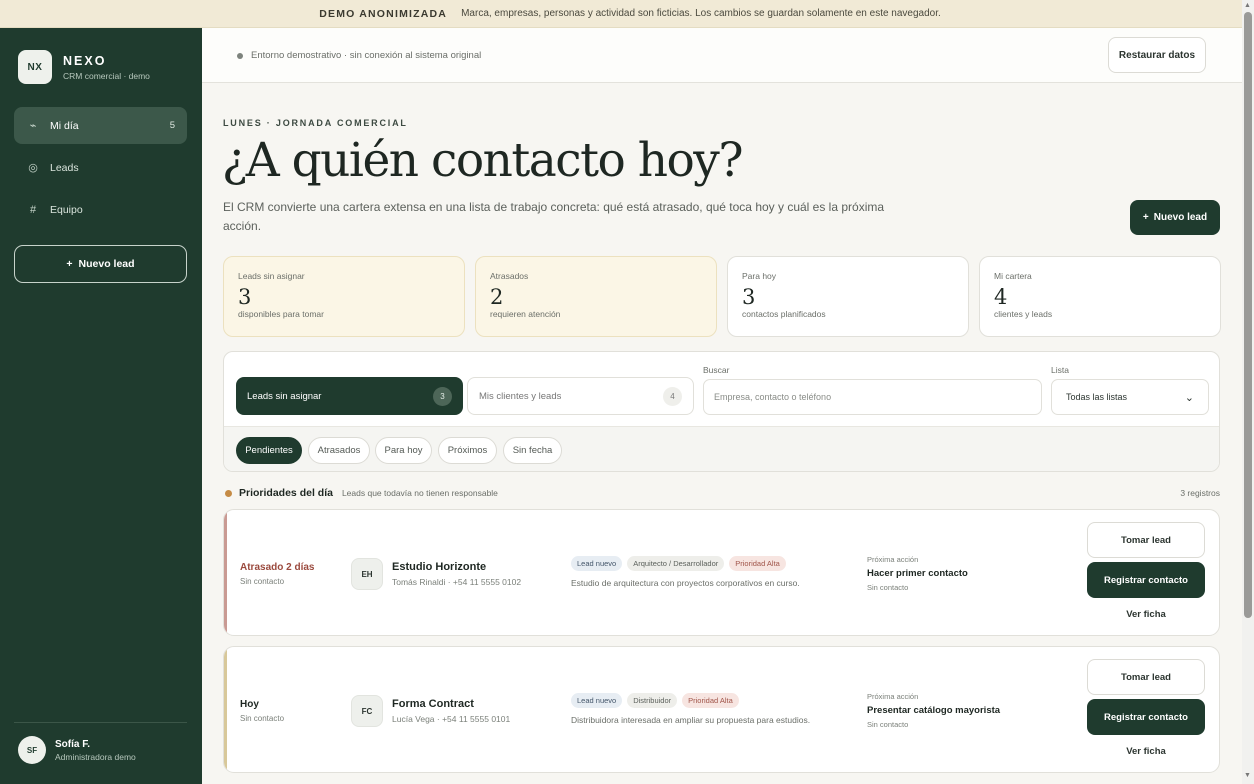 The image size is (1254, 784). Describe the element at coordinates (85, 60) in the screenshot. I see `brand-name: NEXO` at that location.